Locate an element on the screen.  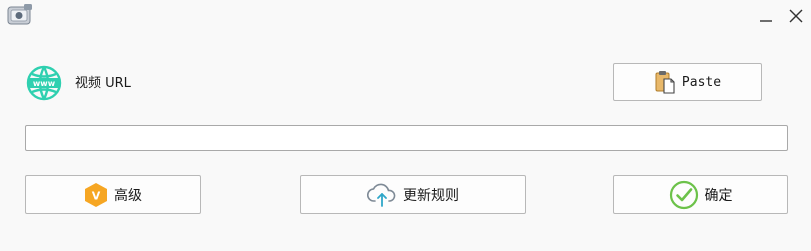
update-rules-button-label: 更新规则 is located at coordinates (431, 195).